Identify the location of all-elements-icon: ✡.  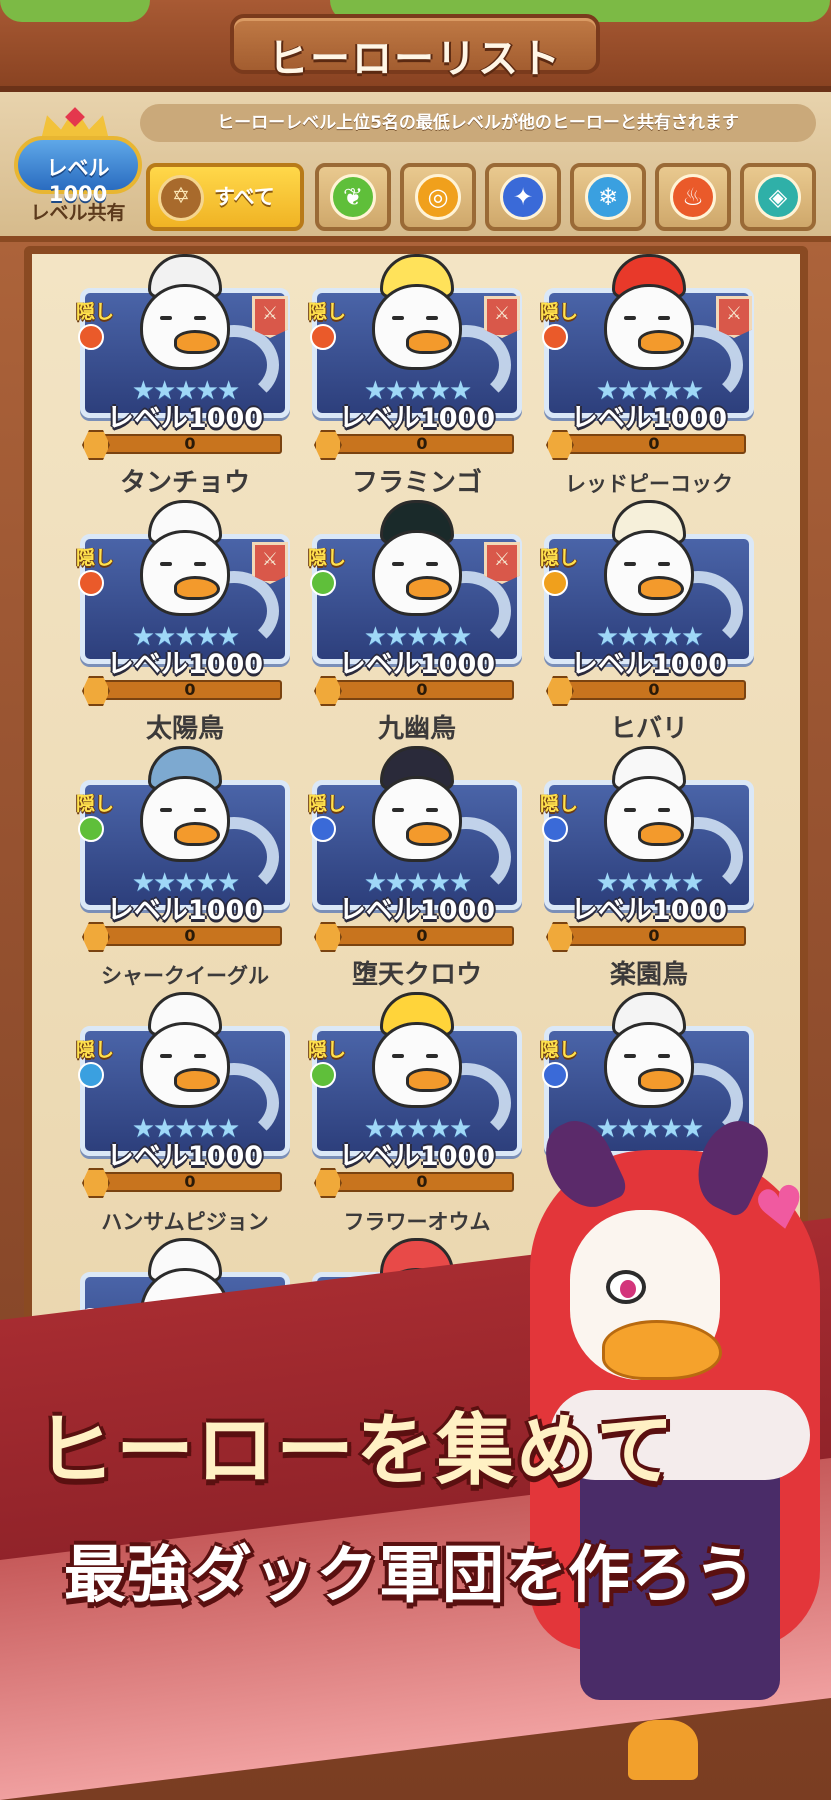
(181, 198).